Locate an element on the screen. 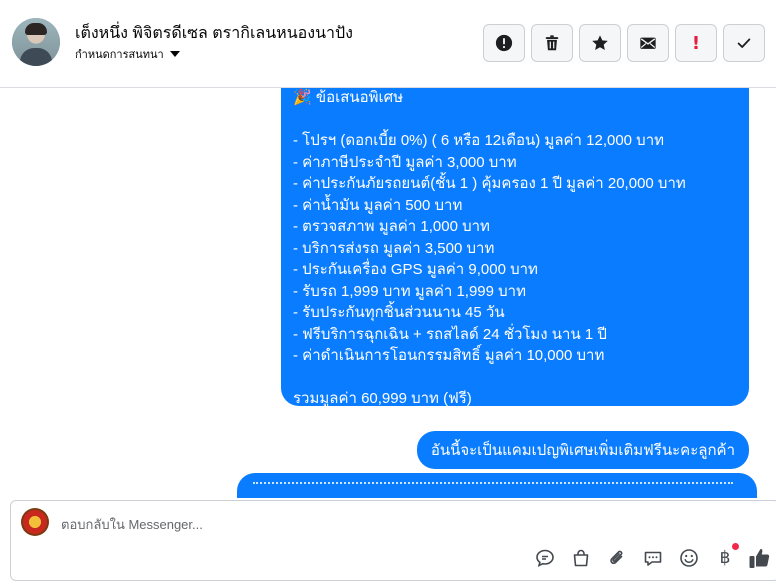 The width and height of the screenshot is (776, 587). baht-icon: ฿ is located at coordinates (725, 558).